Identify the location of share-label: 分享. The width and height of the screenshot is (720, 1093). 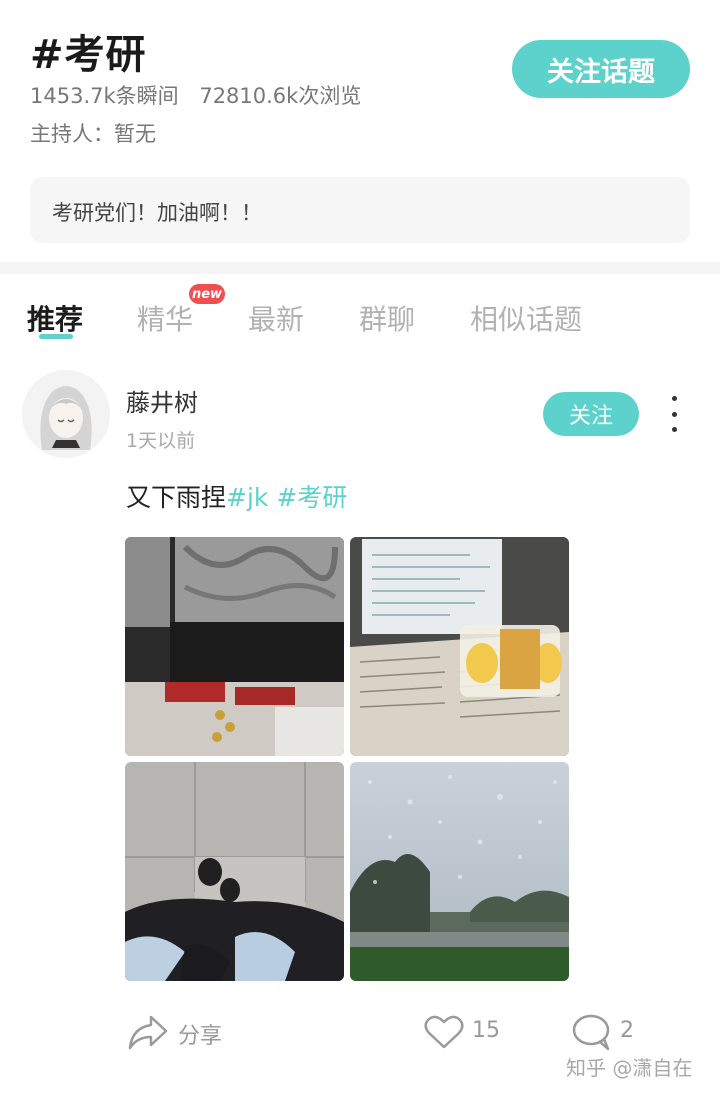
(200, 1034).